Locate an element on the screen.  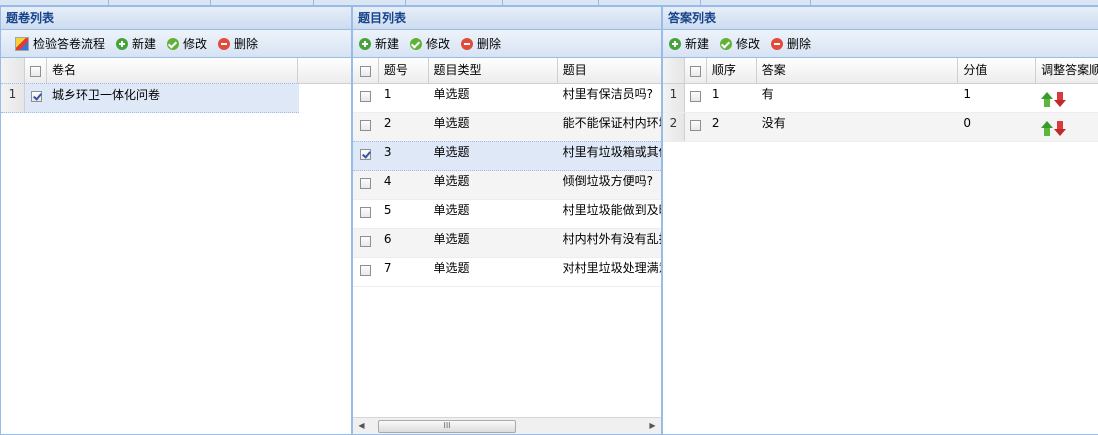
add-question-button: 新建 is located at coordinates (379, 43).